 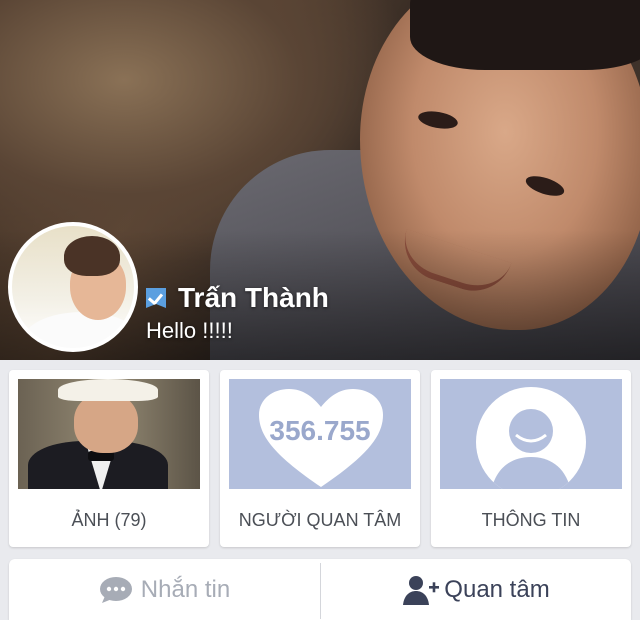 What do you see at coordinates (78, 330) in the screenshot?
I see `avatar-body` at bounding box center [78, 330].